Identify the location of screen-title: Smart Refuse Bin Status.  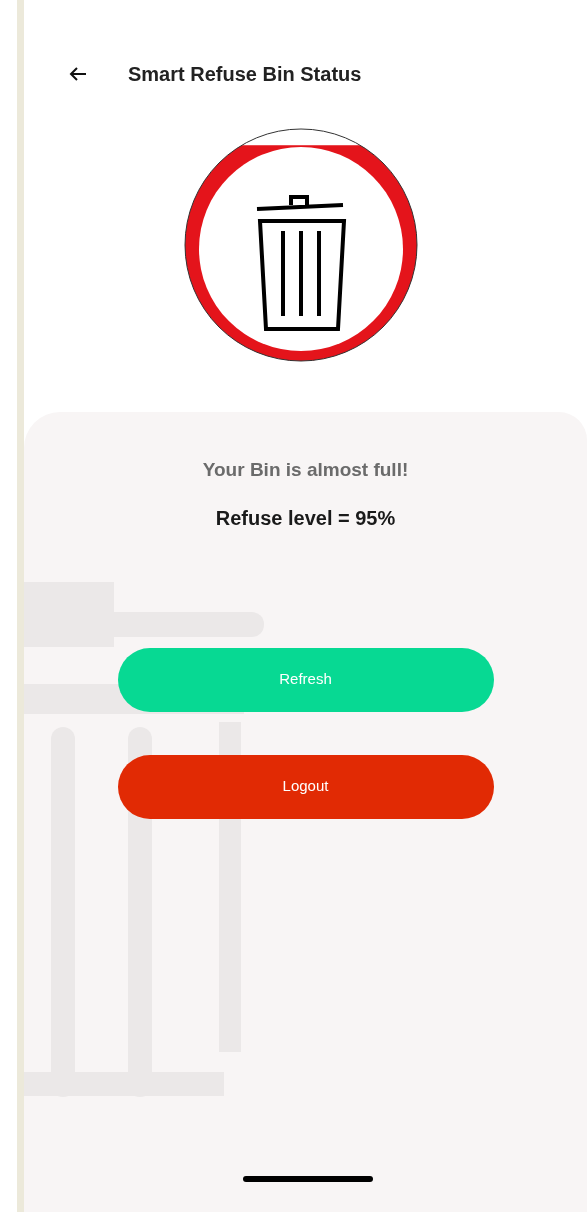
(245, 74).